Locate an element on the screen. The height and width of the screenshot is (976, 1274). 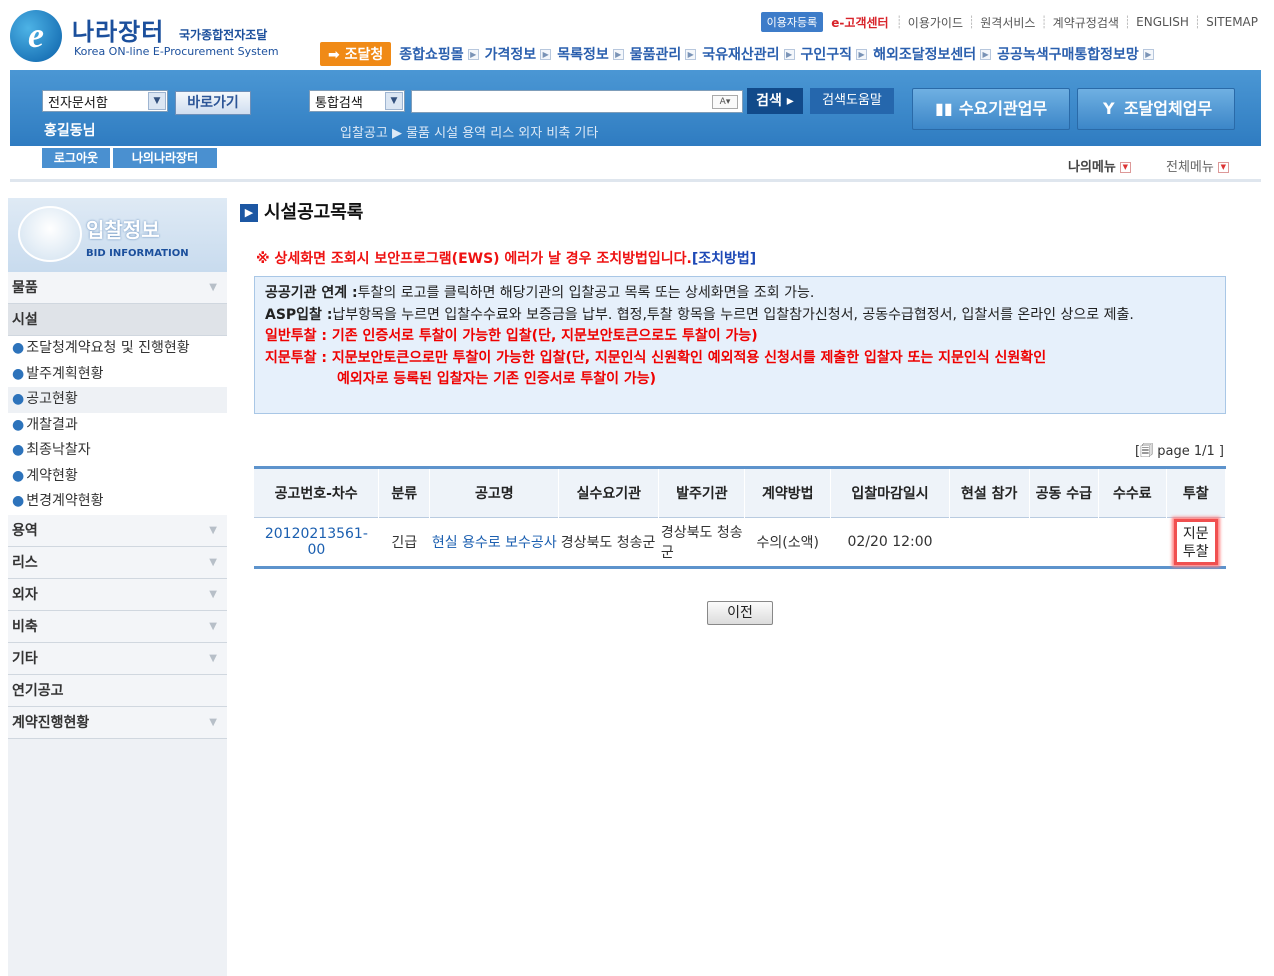
sidebar-subitem-change: ● 변경계약현황 is located at coordinates (117, 502).